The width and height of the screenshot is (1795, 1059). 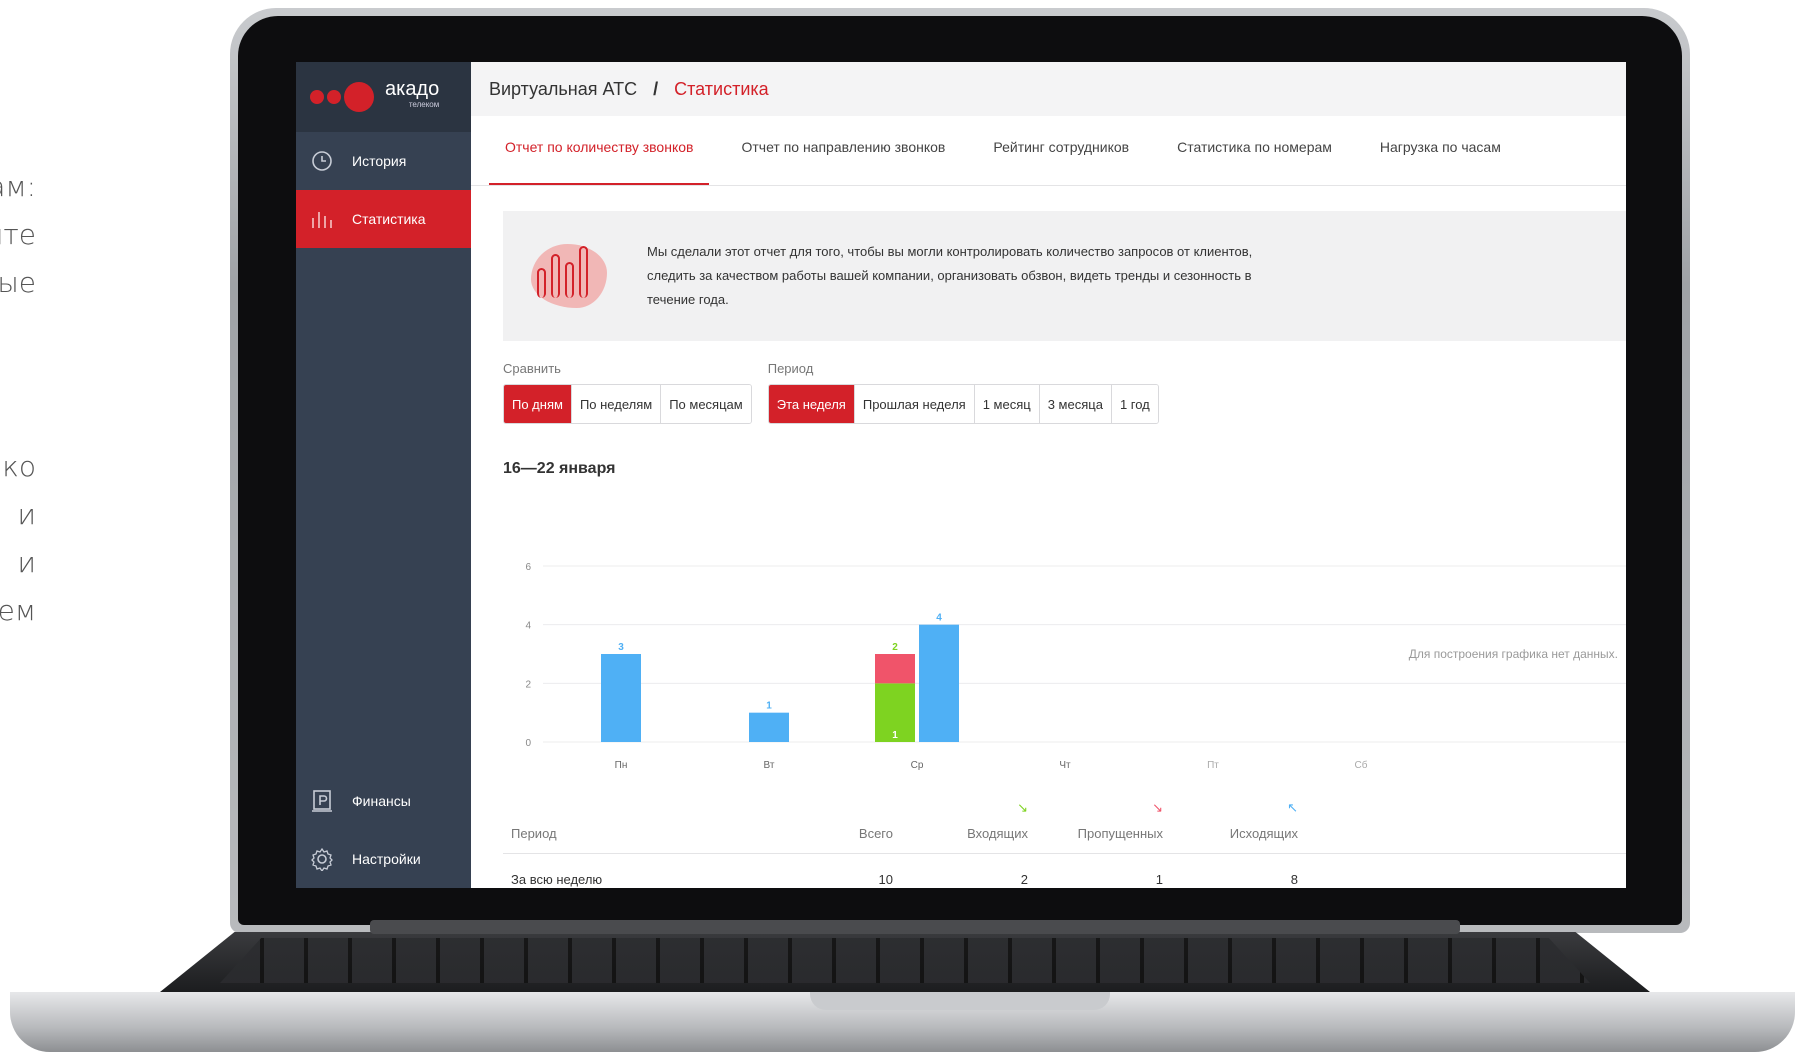 What do you see at coordinates (322, 161) in the screenshot?
I see `clock-icon` at bounding box center [322, 161].